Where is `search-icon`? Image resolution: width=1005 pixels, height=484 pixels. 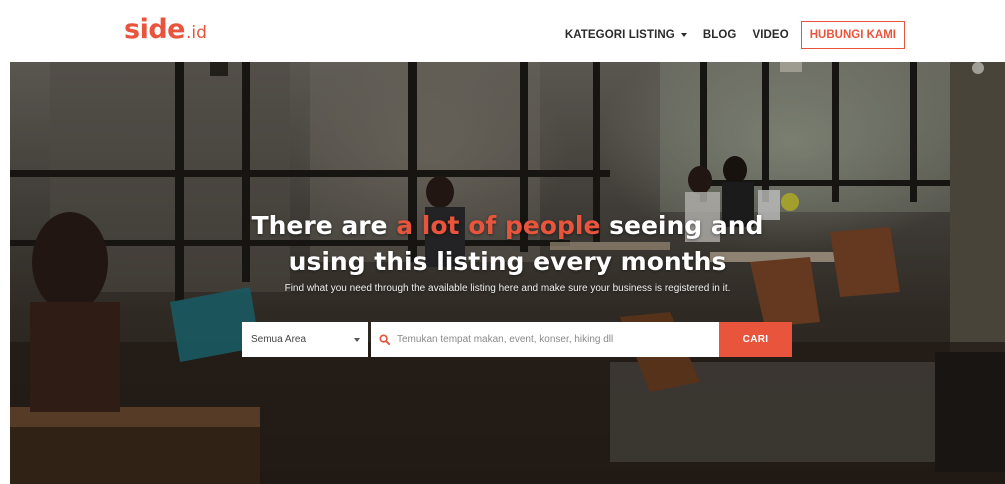
search-icon is located at coordinates (384, 339).